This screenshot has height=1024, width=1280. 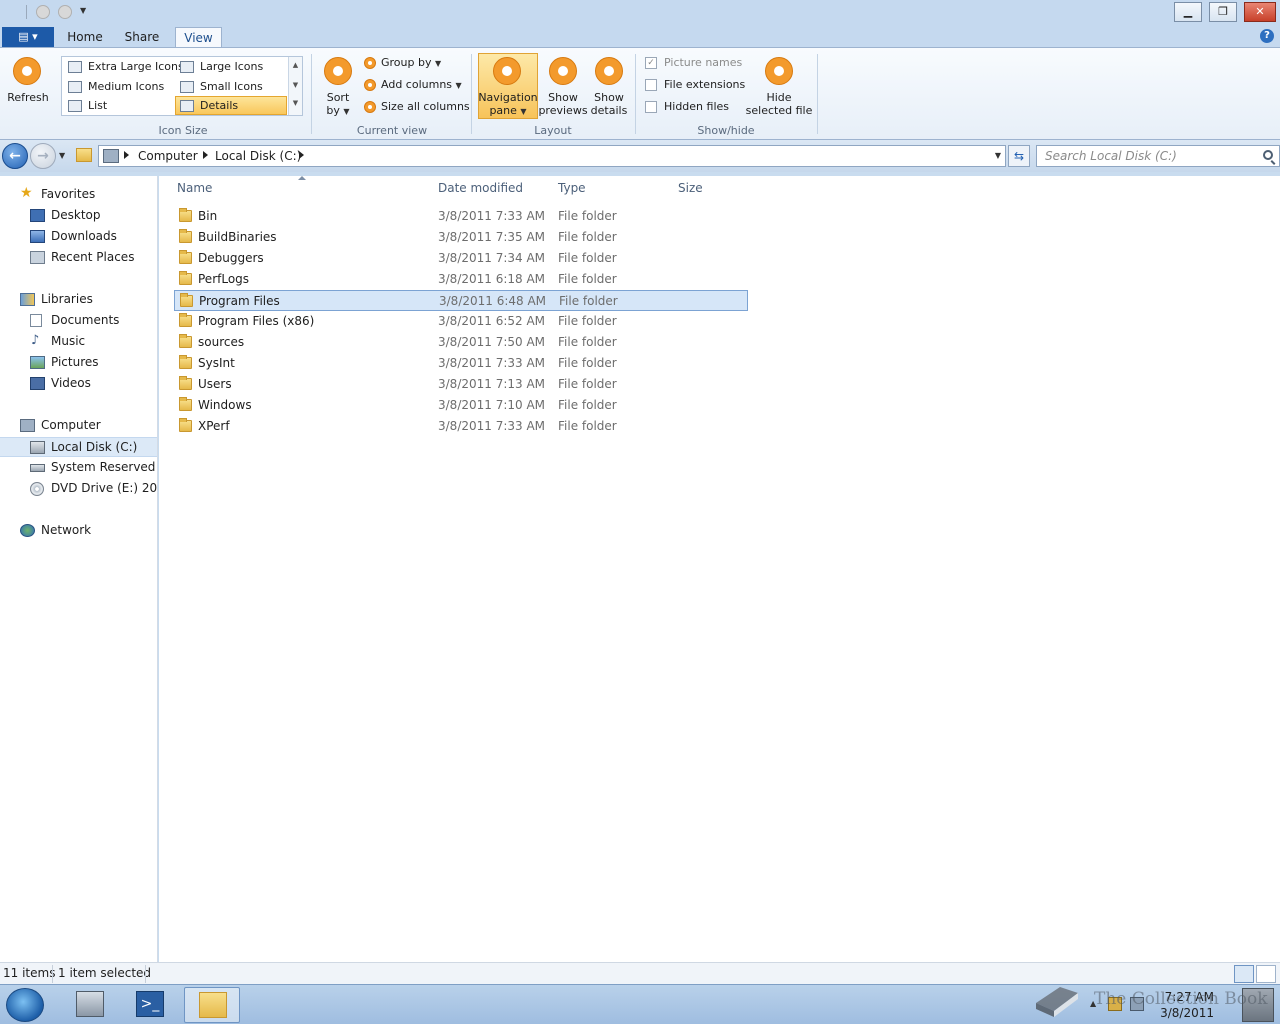 What do you see at coordinates (492, 216) in the screenshot?
I see `file-date-modified: 3/8/2011 7:33 AM` at bounding box center [492, 216].